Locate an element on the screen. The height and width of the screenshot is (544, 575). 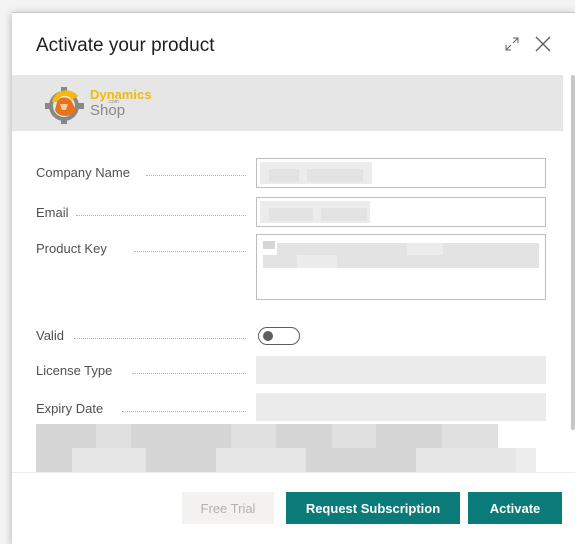
brand-banner: Dynamics .com Shop is located at coordinates (287, 103).